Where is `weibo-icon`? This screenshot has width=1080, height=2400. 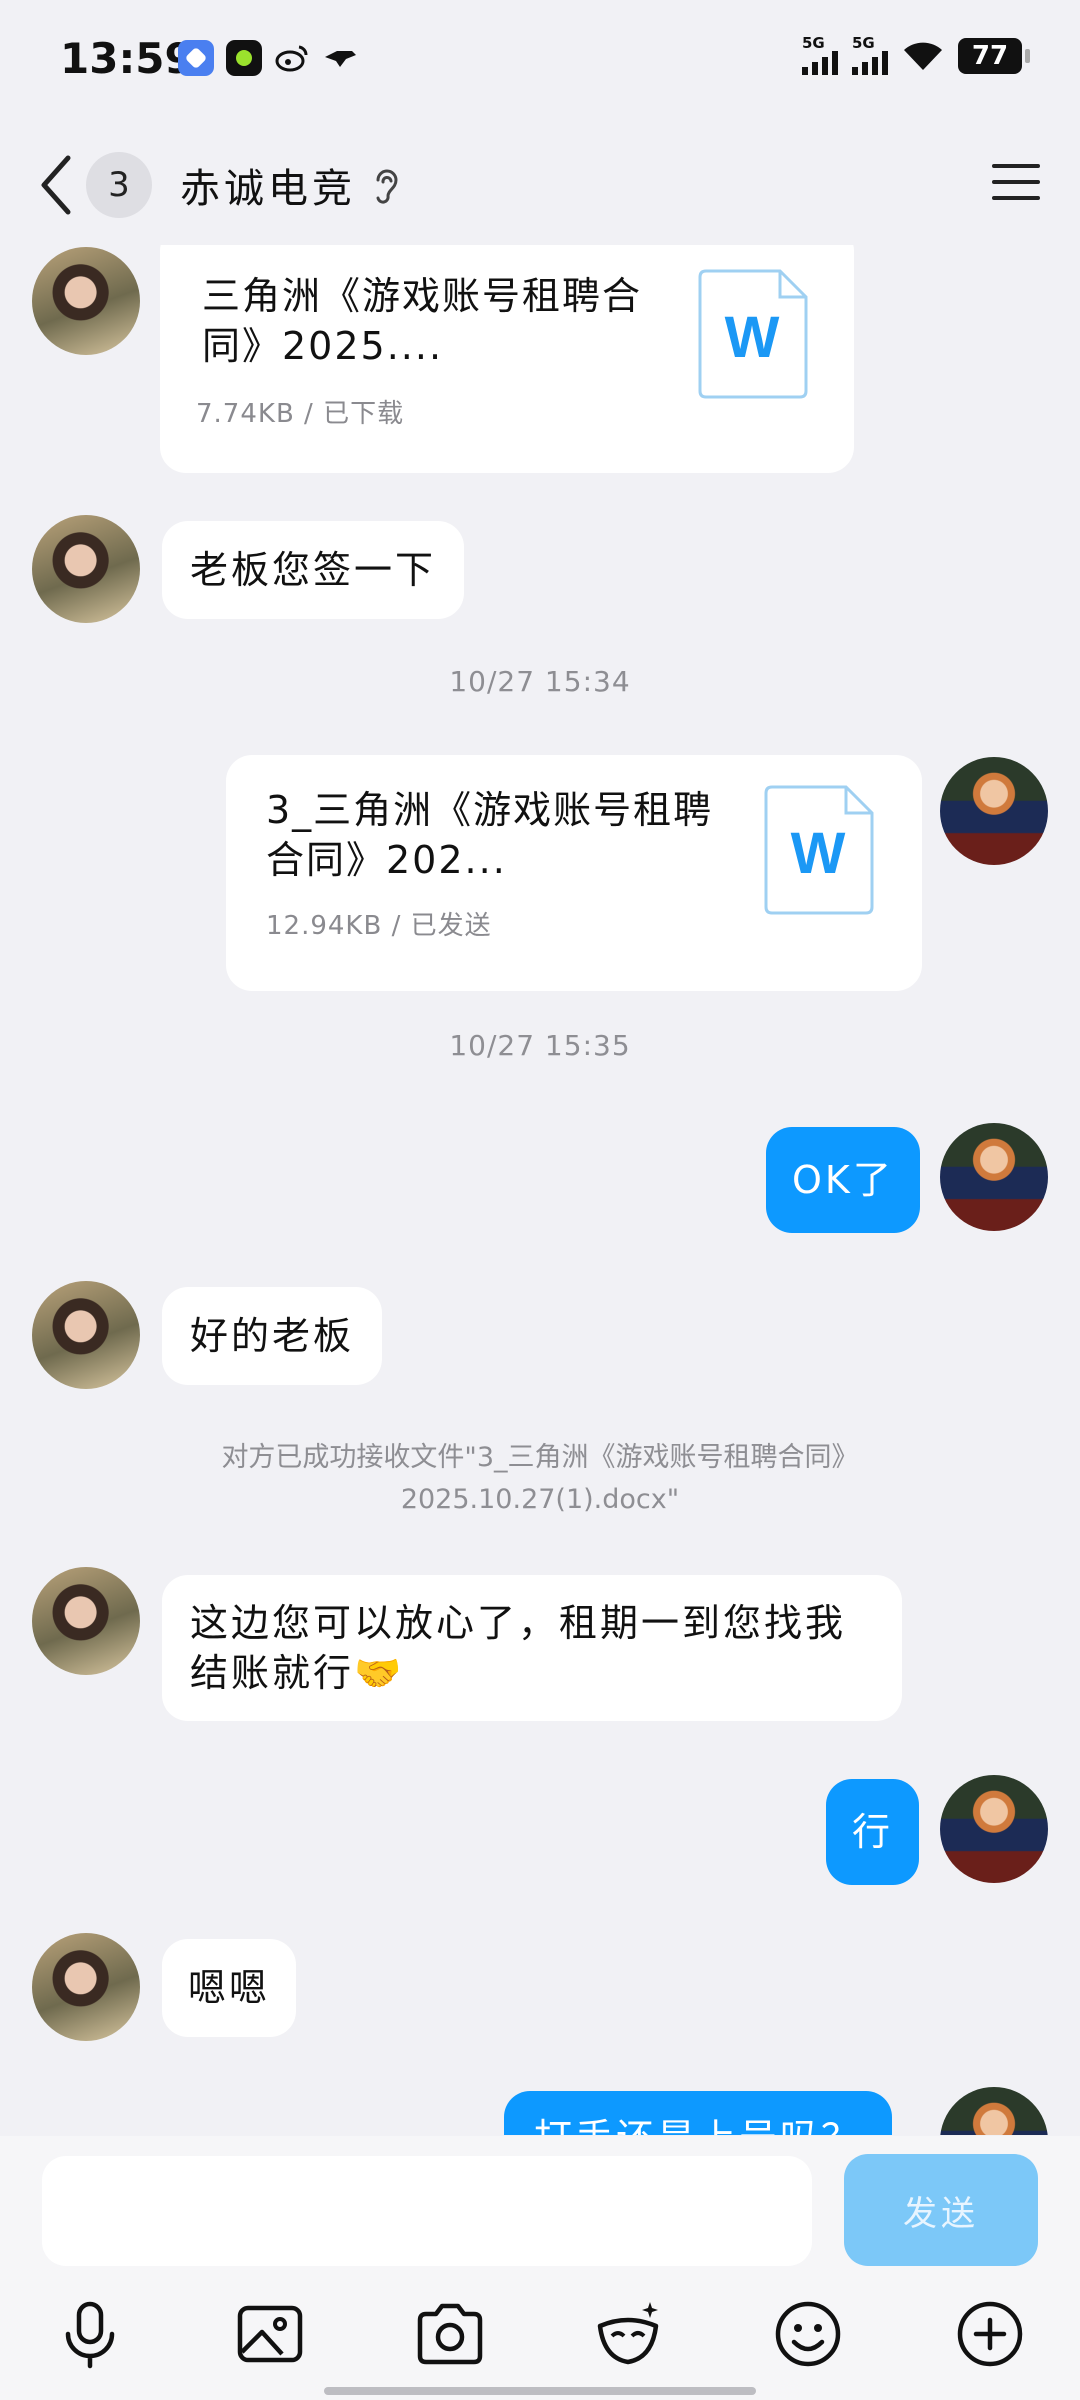 weibo-icon is located at coordinates (292, 58).